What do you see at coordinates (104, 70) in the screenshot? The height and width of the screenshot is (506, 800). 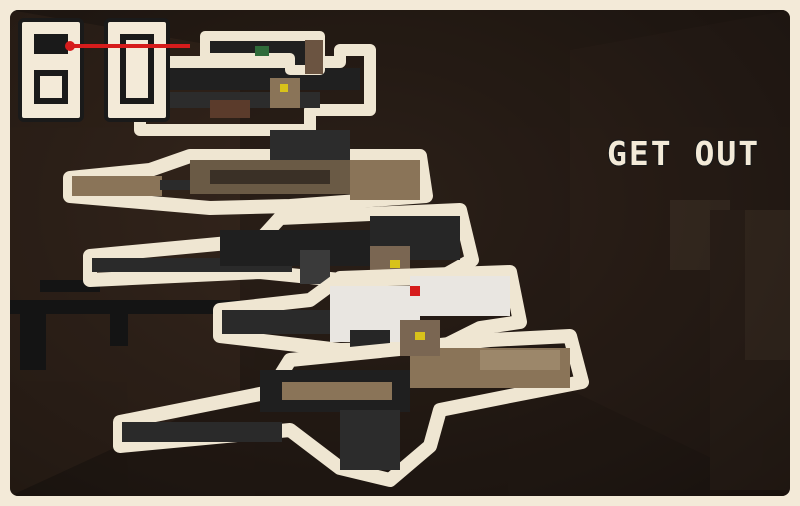 I see `game-logo` at bounding box center [104, 70].